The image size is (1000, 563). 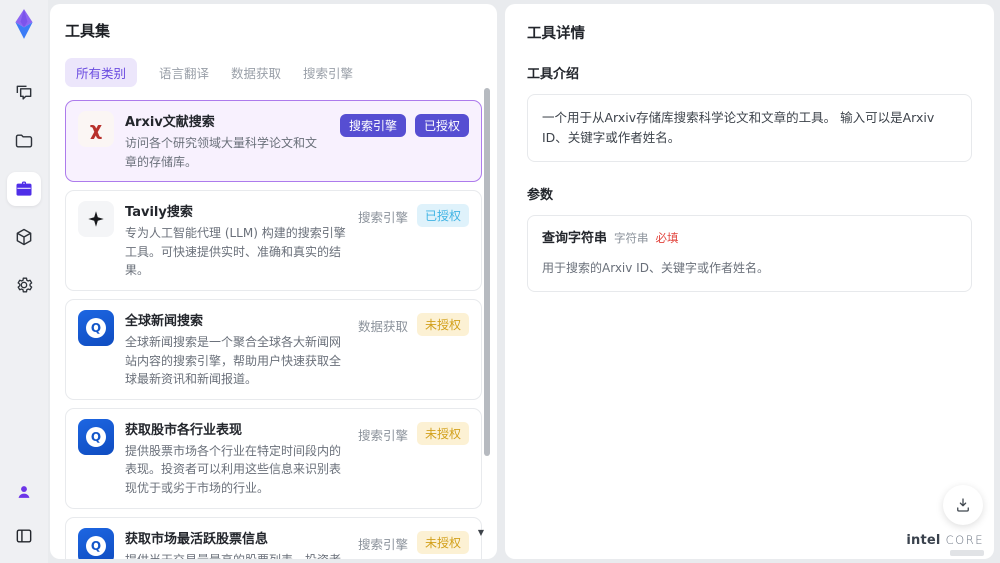 I want to click on tool-name: 获取股市各行业表现, so click(x=184, y=430).